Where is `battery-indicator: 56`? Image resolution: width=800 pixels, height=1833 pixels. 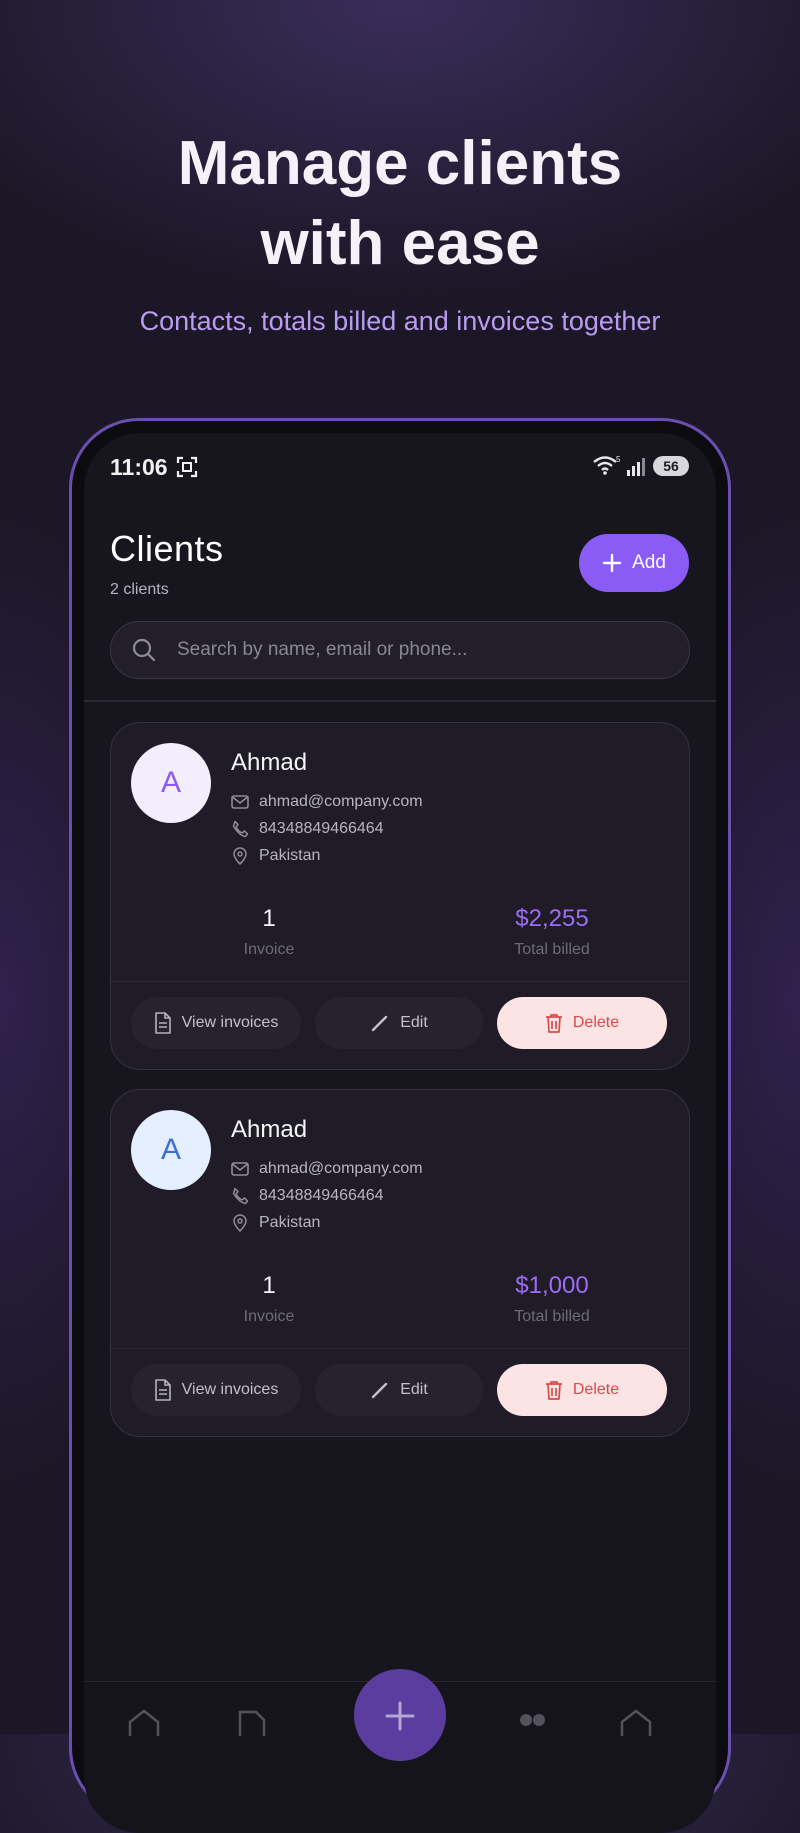 battery-indicator: 56 is located at coordinates (671, 466).